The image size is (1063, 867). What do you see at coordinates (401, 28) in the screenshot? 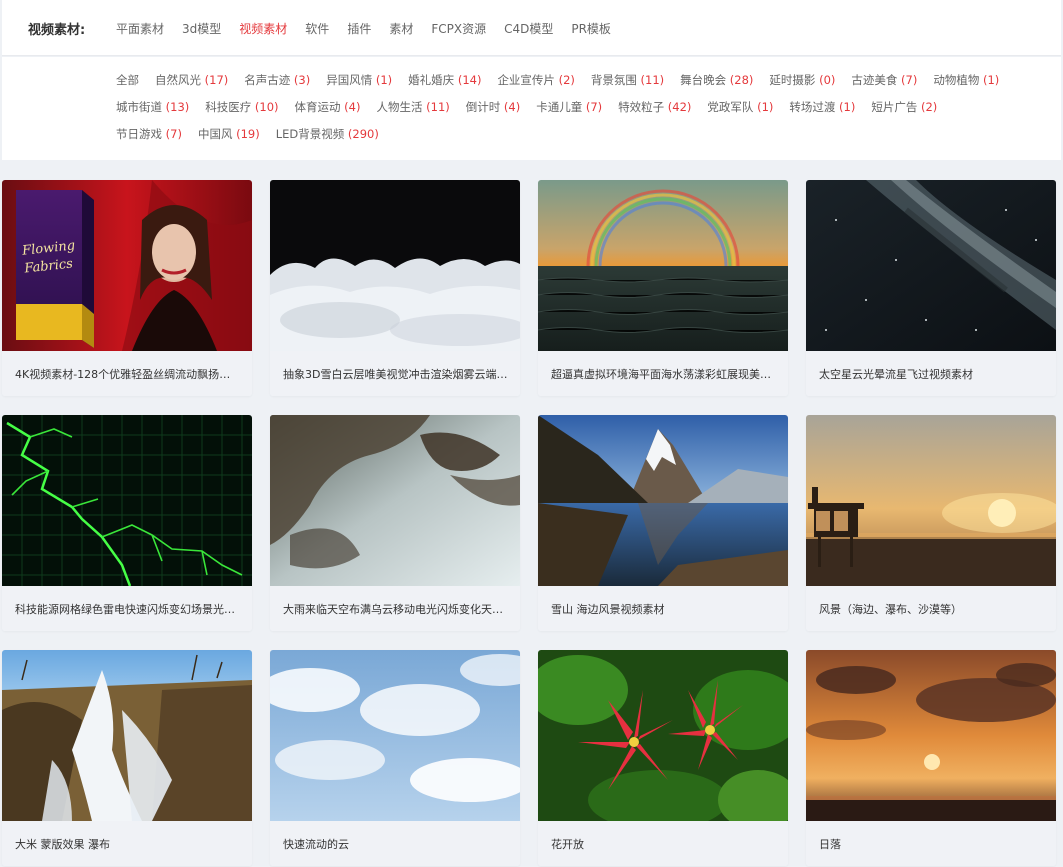
I see `category-tab: 素材` at bounding box center [401, 28].